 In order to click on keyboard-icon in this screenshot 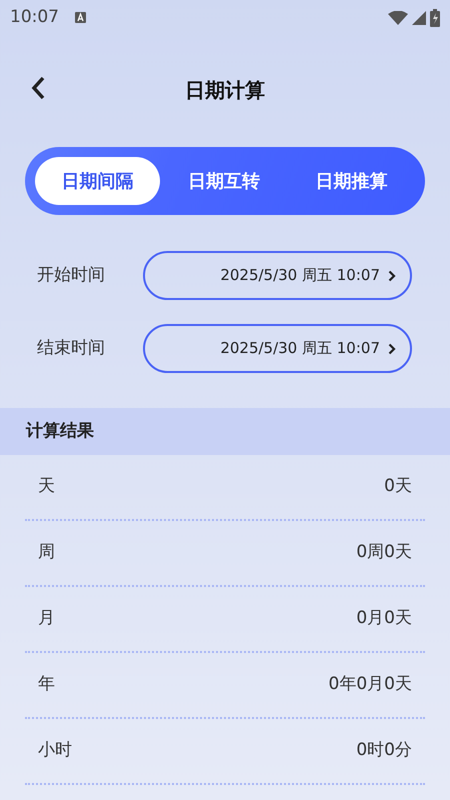, I will do `click(80, 17)`.